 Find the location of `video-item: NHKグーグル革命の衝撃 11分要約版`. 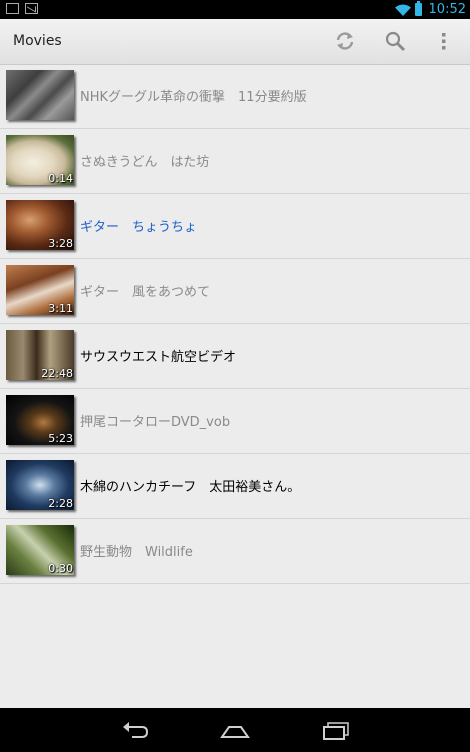

video-item: NHKグーグル革命の衝撃 11分要約版 is located at coordinates (235, 96).